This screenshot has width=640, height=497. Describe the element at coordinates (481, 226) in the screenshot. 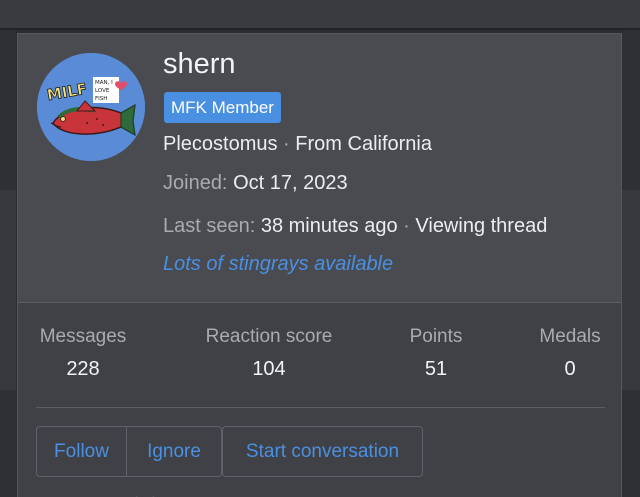

I see `activity-text: Viewing thread` at that location.